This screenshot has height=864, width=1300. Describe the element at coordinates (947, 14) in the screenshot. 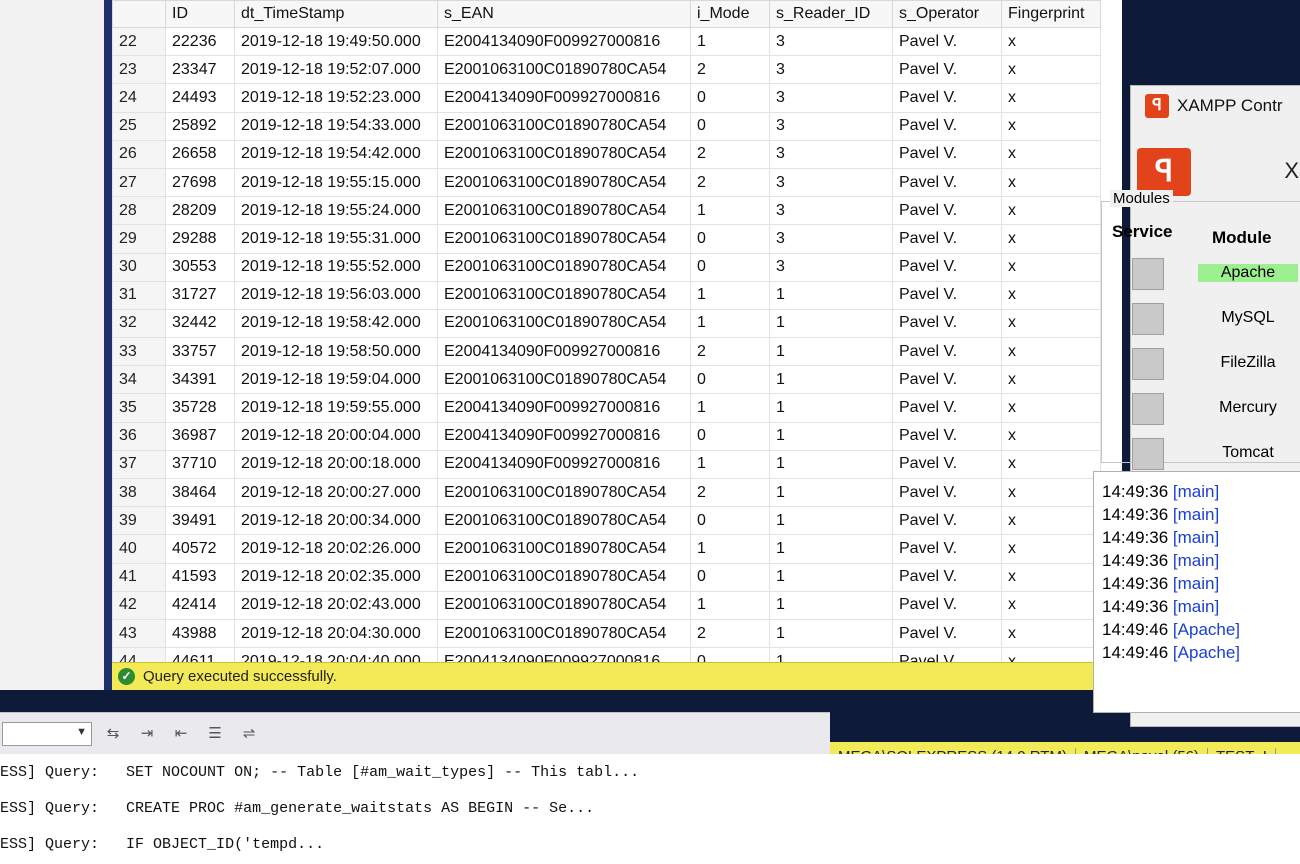

I see `header-operator: s_Operator` at that location.